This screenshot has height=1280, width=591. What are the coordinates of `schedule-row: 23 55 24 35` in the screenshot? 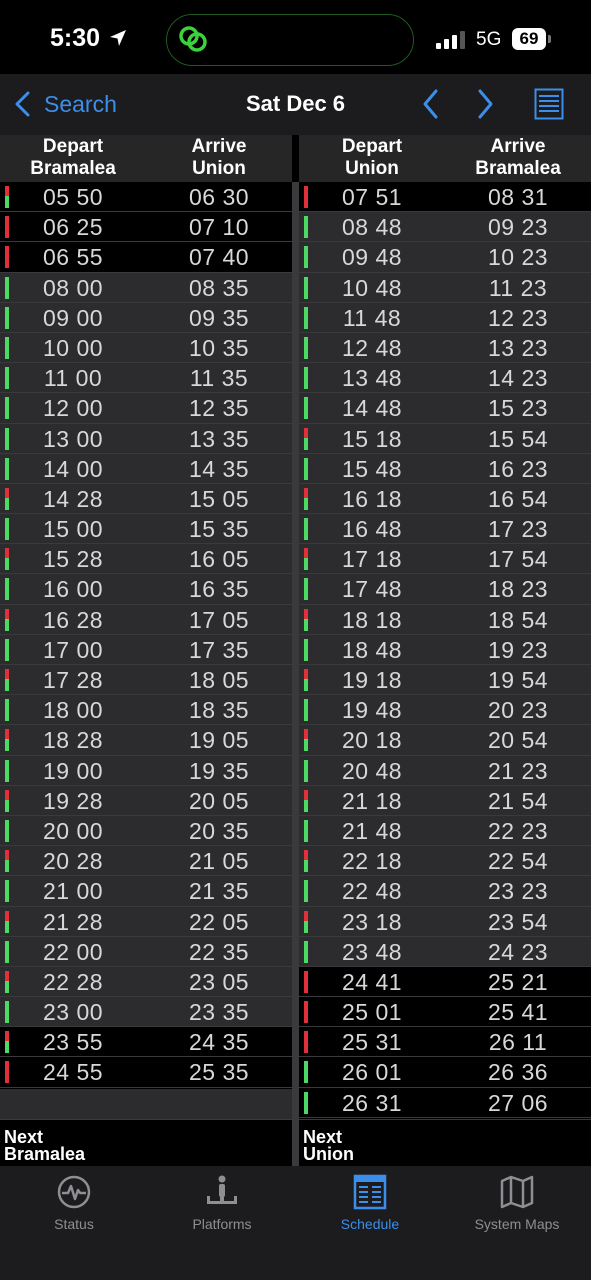 It's located at (146, 1042).